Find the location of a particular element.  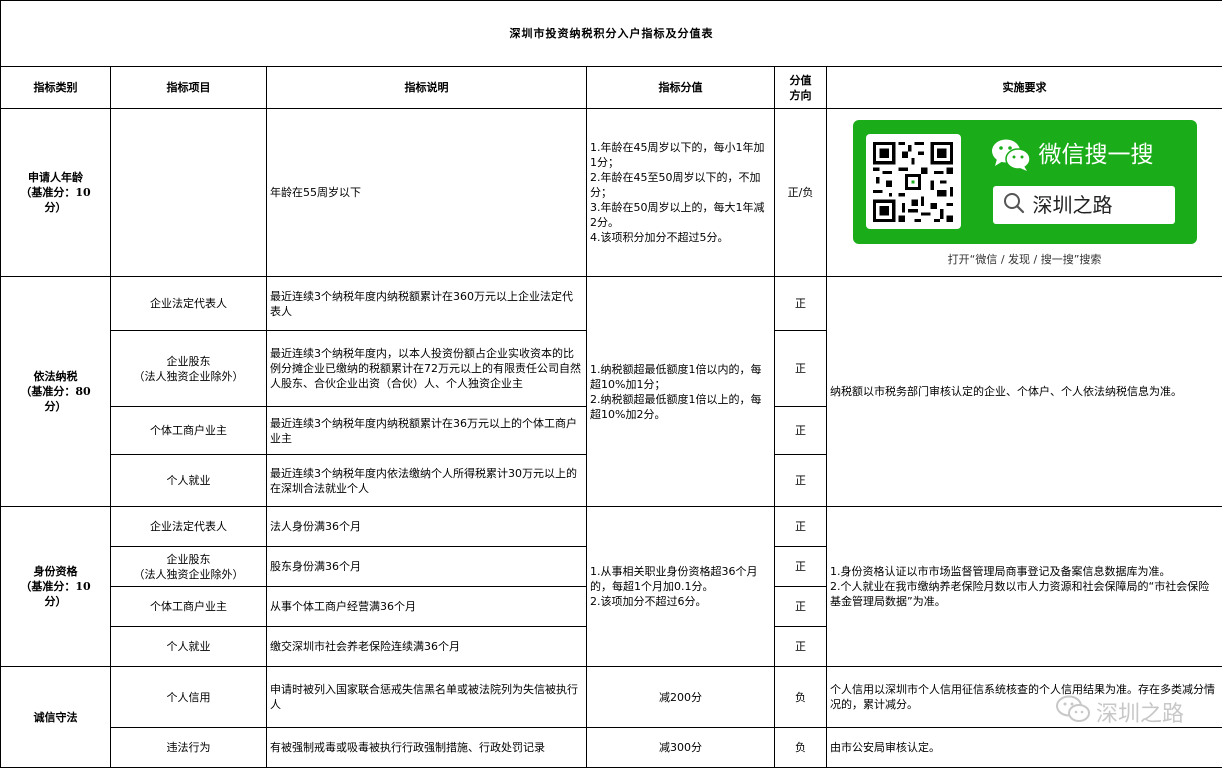

wechat-search-promo: 微信搜一搜 深圳之路 打开“微信 / 发现 / 搜一搜”搜索 is located at coordinates (1024, 192).